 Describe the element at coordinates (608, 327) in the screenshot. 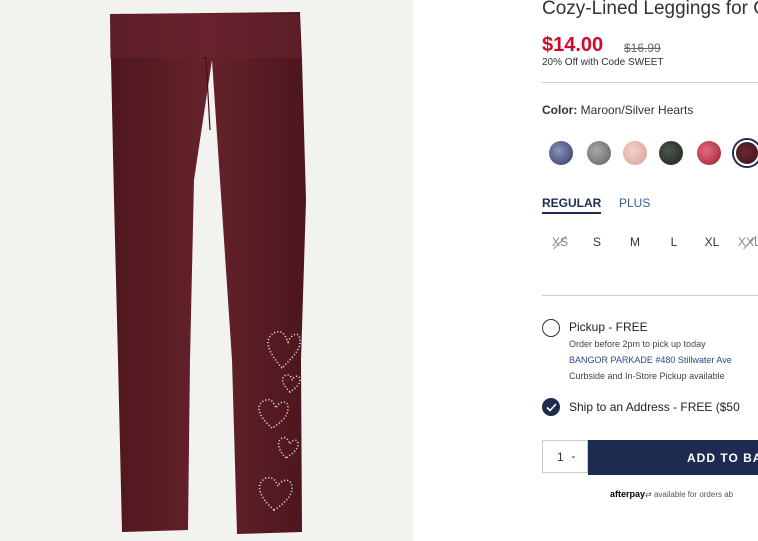

I see `pickup-title: Pickup - FREE` at that location.